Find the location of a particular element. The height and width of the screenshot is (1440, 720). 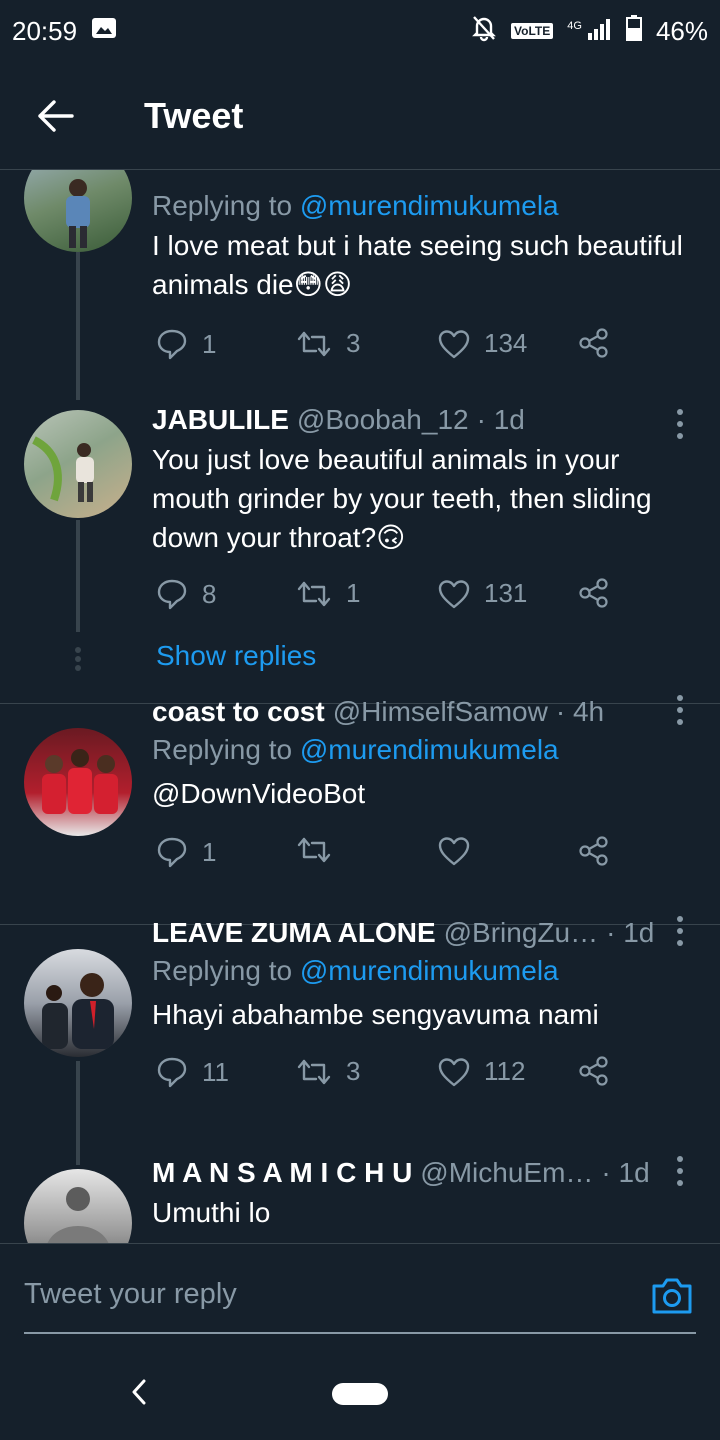

display-name: LEAVE ZUMA ALONE is located at coordinates (294, 933).